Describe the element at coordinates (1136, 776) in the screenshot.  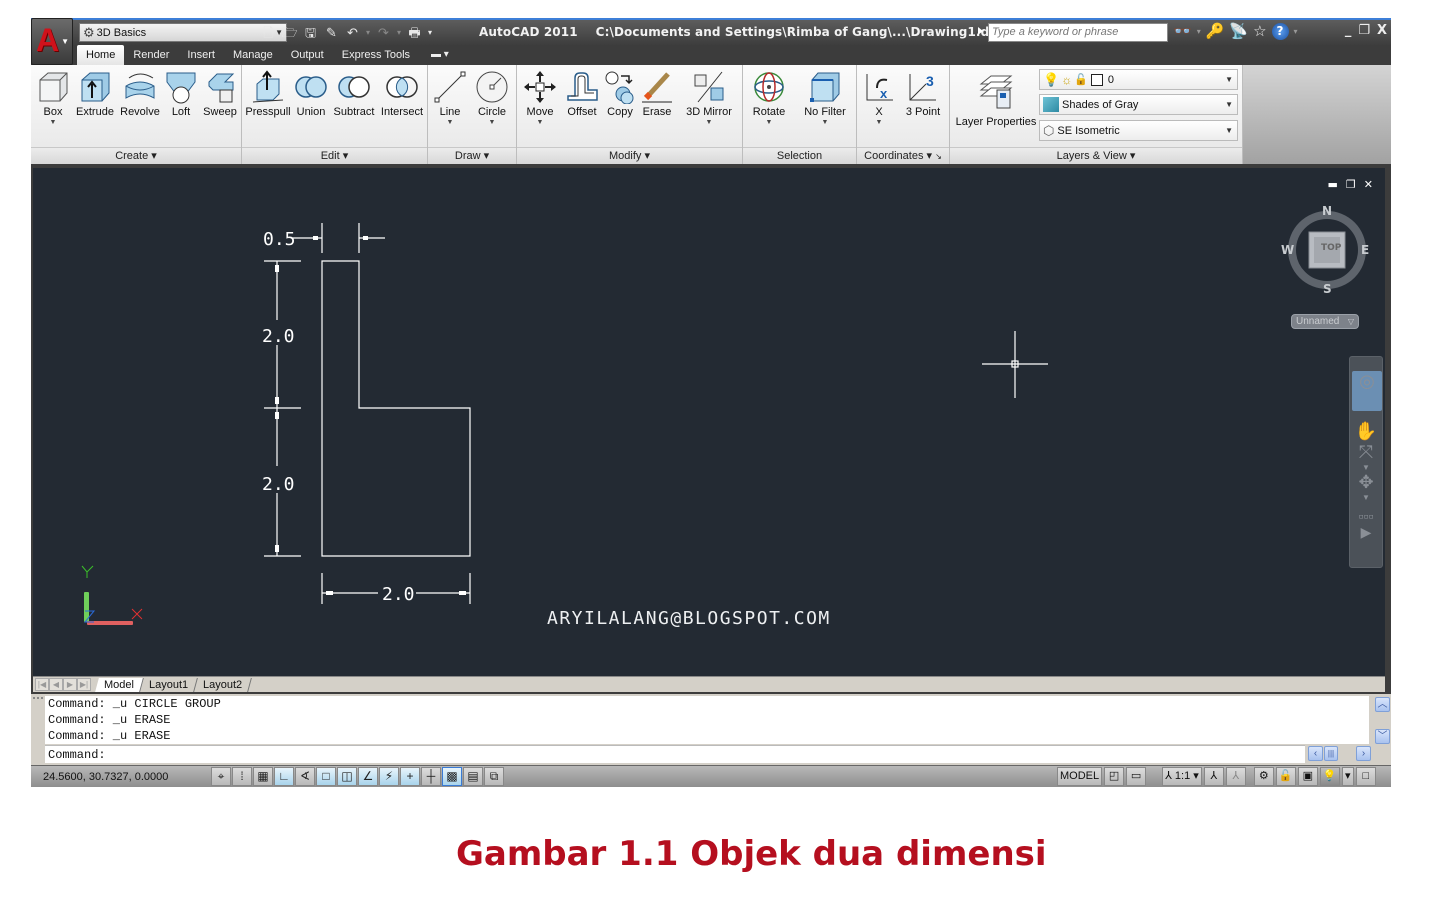
I see `quick-view-drawings-icon: ▭` at that location.